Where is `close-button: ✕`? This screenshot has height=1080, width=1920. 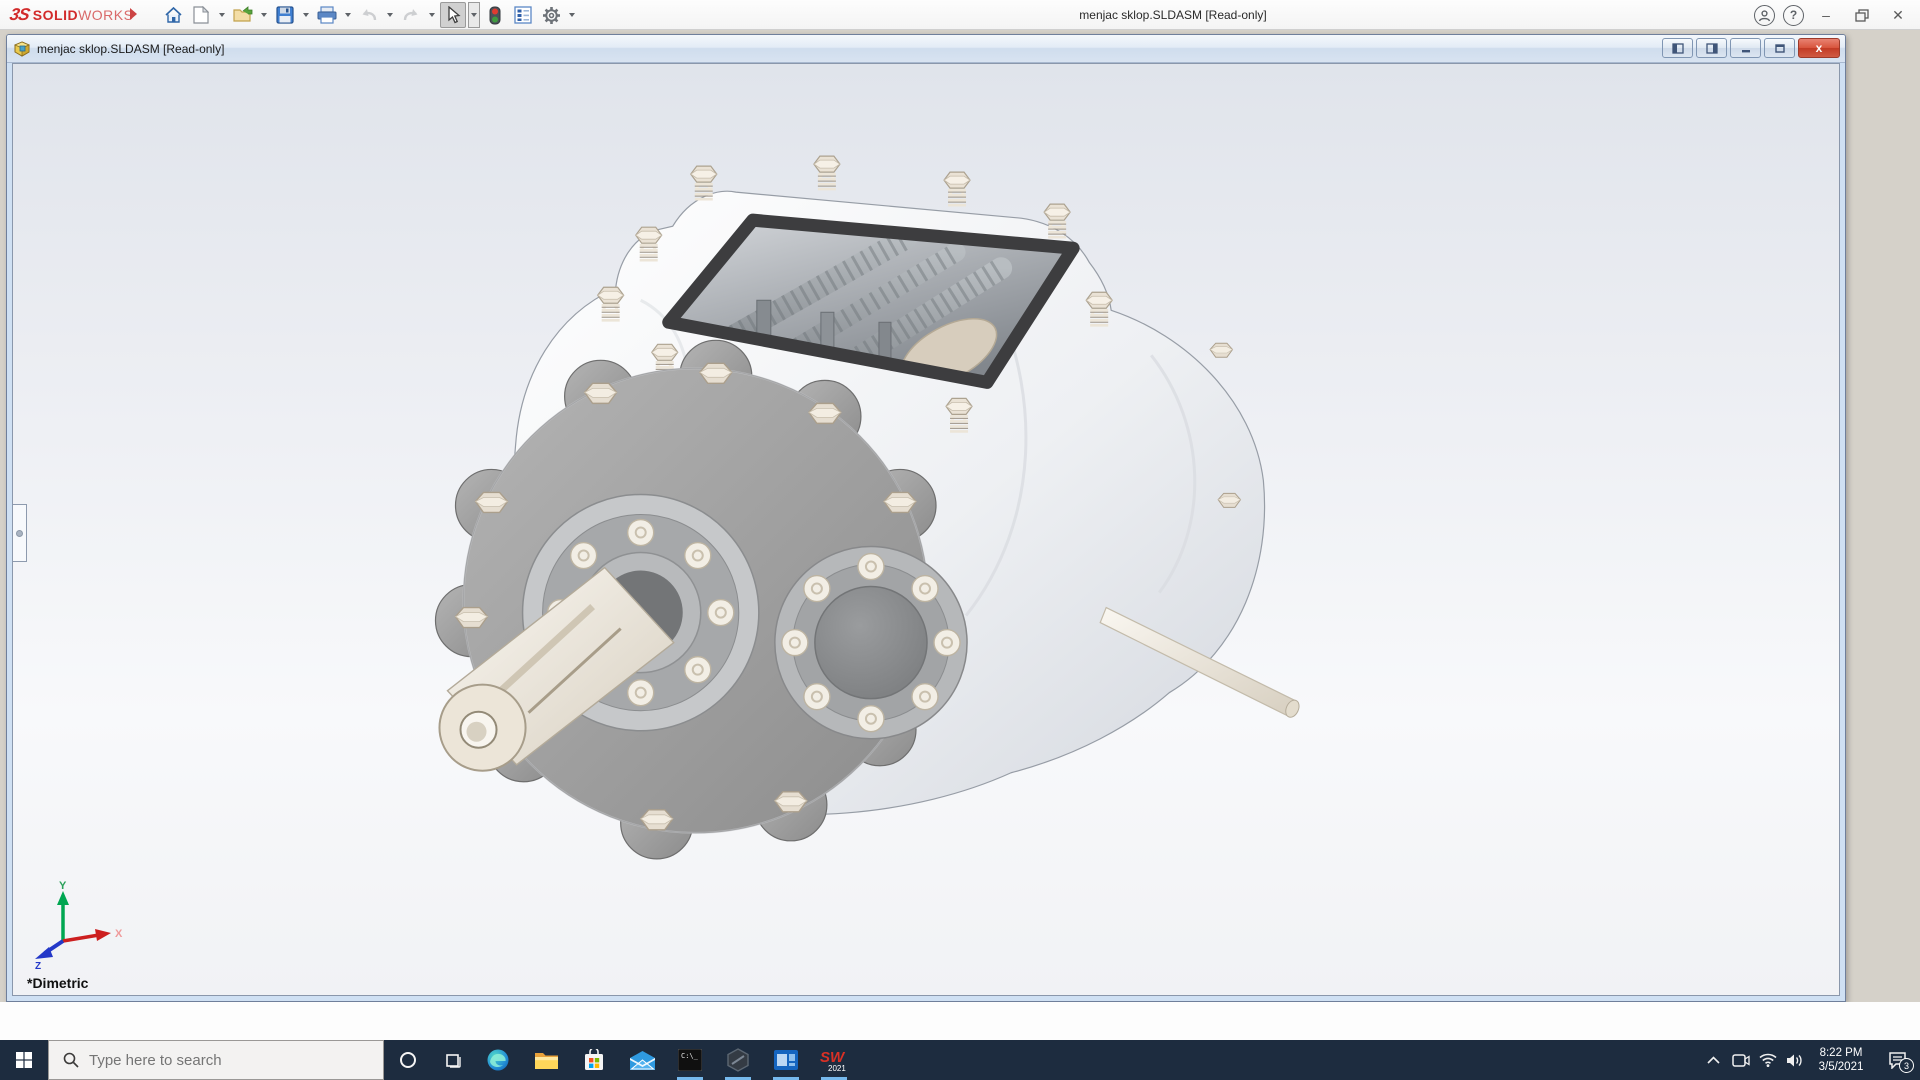 close-button: ✕ is located at coordinates (1898, 15).